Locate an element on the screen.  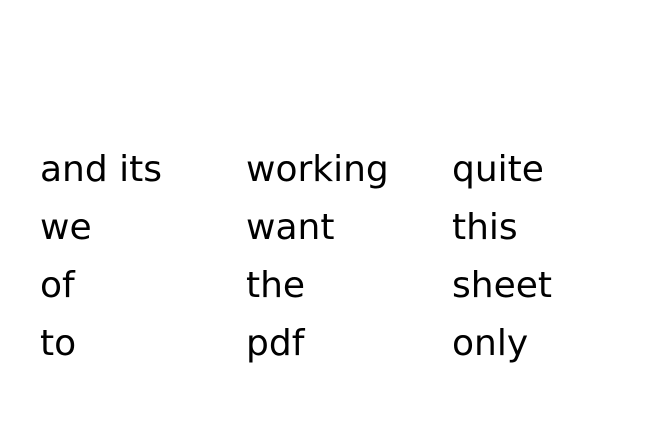
cell-r4-c3: only is located at coordinates (490, 343).